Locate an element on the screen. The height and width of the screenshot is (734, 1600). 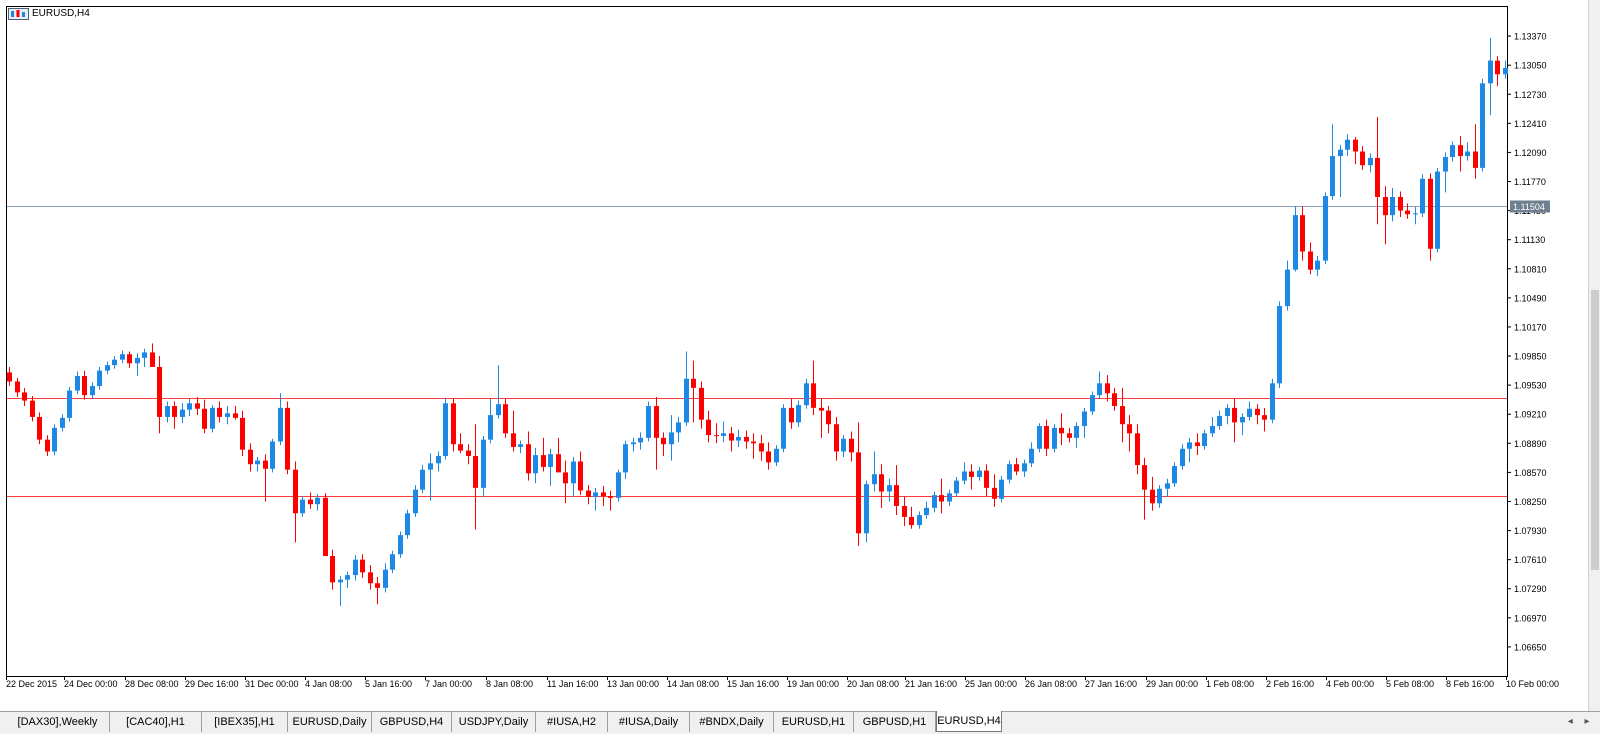
price-axis-label: 1.13050 is located at coordinates (1530, 66).